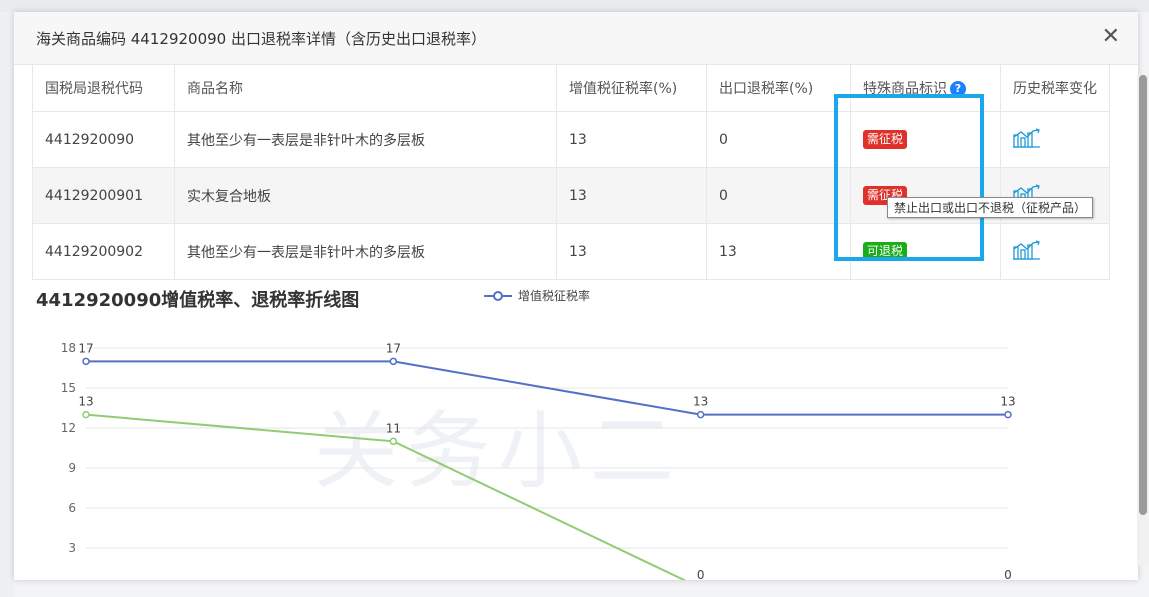  I want to click on y-tick-label: 9, so click(72, 468).